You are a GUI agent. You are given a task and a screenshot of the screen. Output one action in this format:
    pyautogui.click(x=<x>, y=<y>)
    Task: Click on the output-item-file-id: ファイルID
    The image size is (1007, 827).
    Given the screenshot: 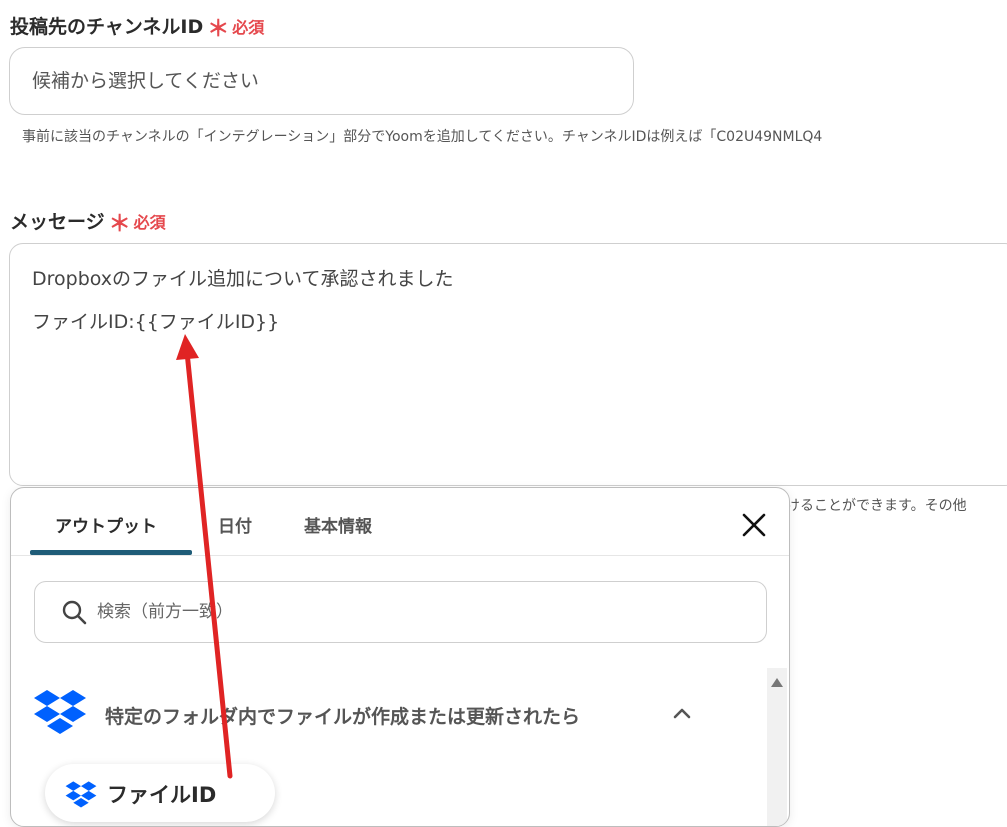 What is the action you would take?
    pyautogui.click(x=160, y=793)
    